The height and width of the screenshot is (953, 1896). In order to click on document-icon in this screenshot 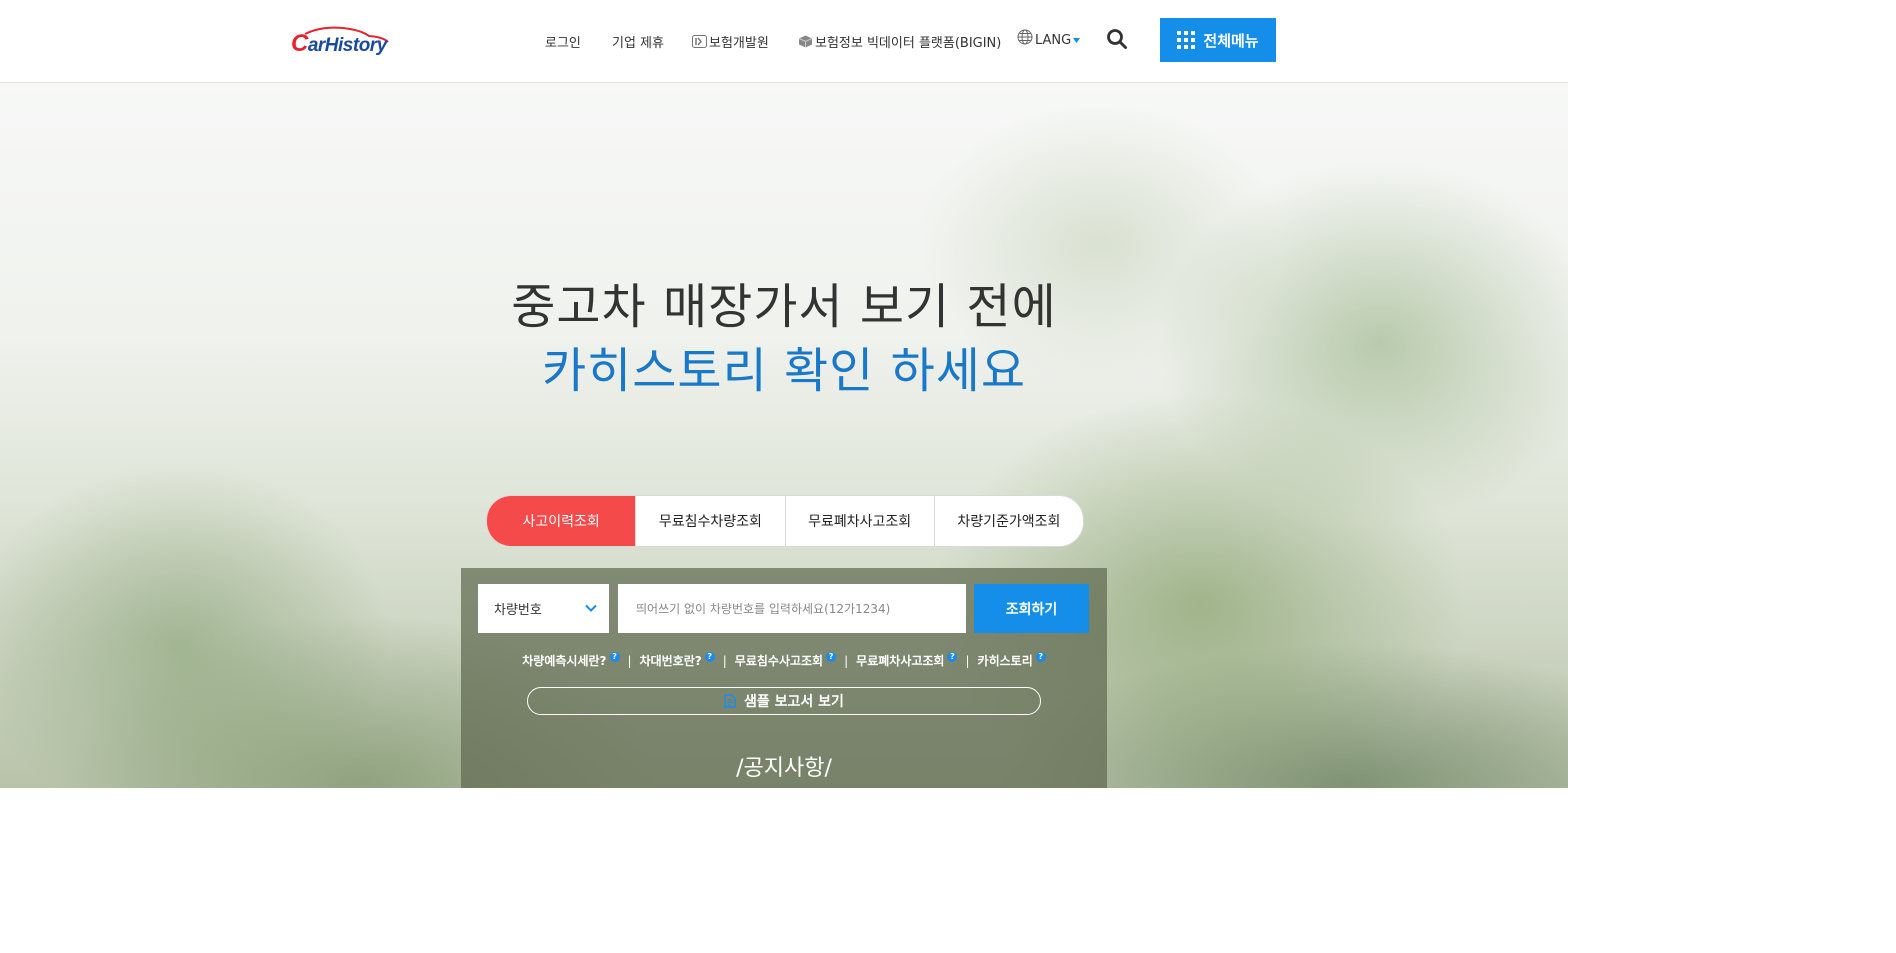, I will do `click(730, 701)`.